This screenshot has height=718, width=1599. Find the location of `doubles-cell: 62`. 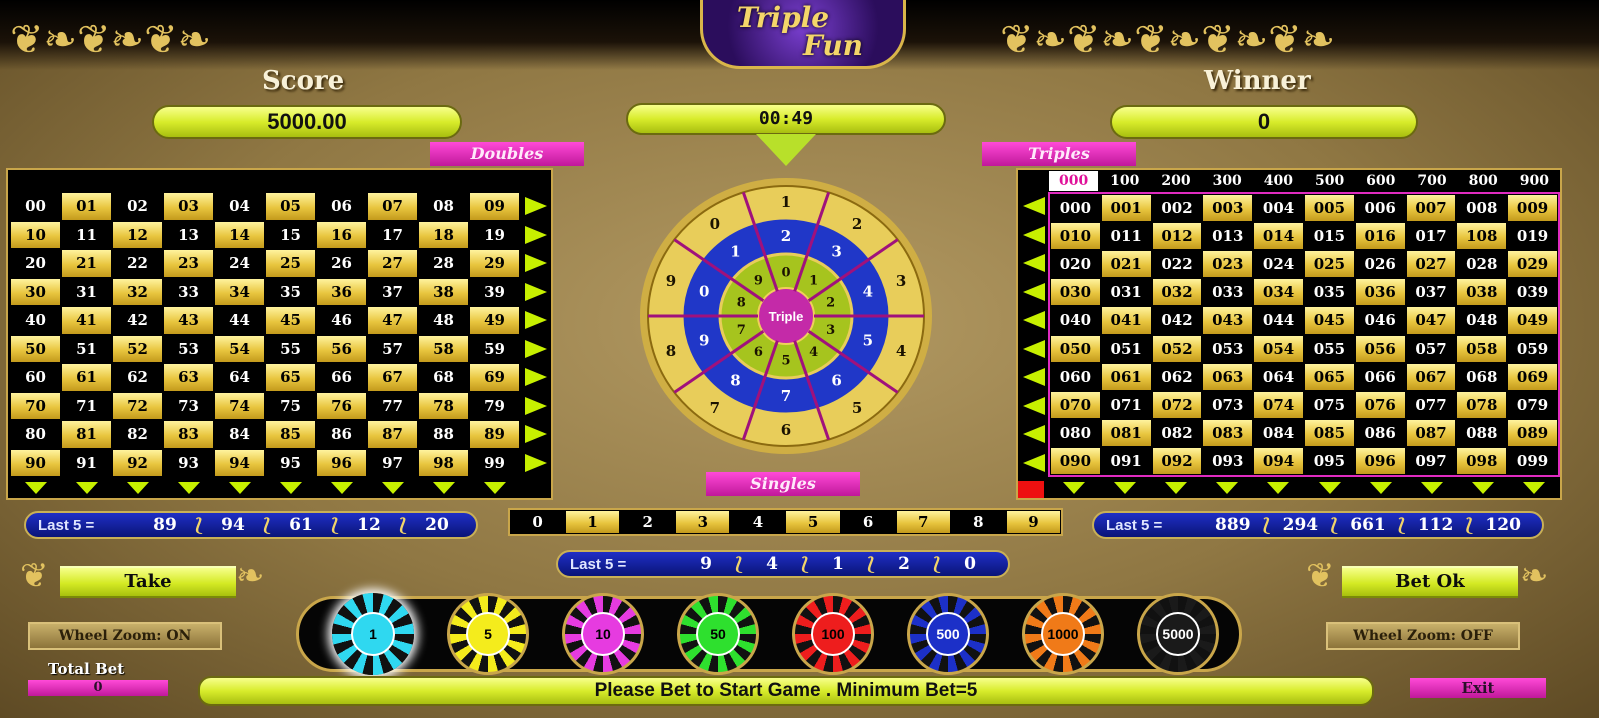

doubles-cell: 62 is located at coordinates (137, 377).